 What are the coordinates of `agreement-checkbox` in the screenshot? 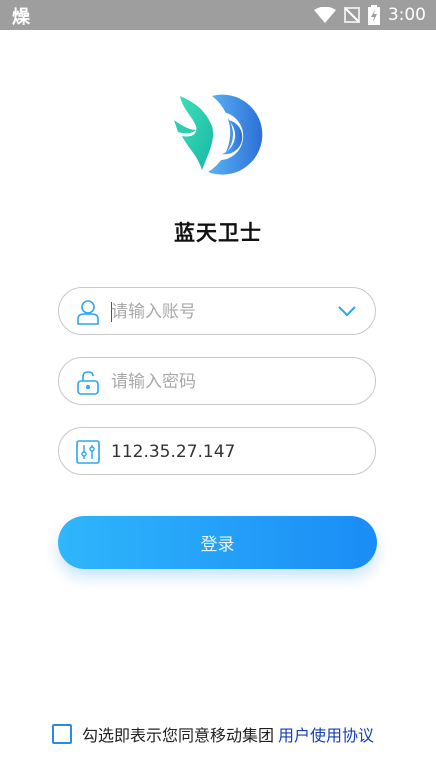 It's located at (62, 734).